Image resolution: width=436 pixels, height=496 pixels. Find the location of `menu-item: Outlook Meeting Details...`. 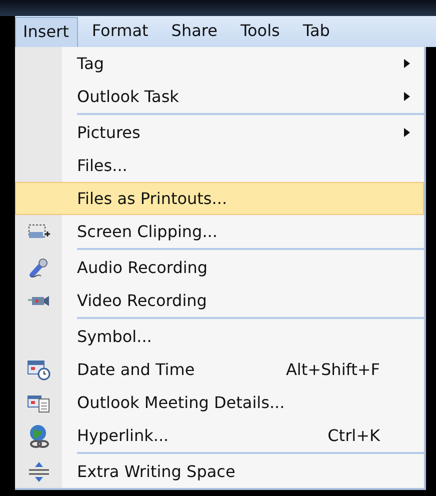

menu-item: Outlook Meeting Details... is located at coordinates (219, 402).